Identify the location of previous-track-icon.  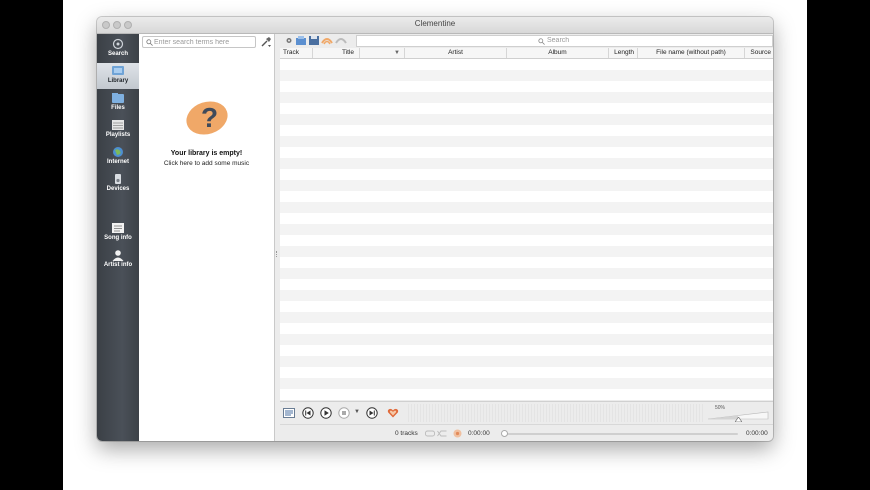
(308, 413).